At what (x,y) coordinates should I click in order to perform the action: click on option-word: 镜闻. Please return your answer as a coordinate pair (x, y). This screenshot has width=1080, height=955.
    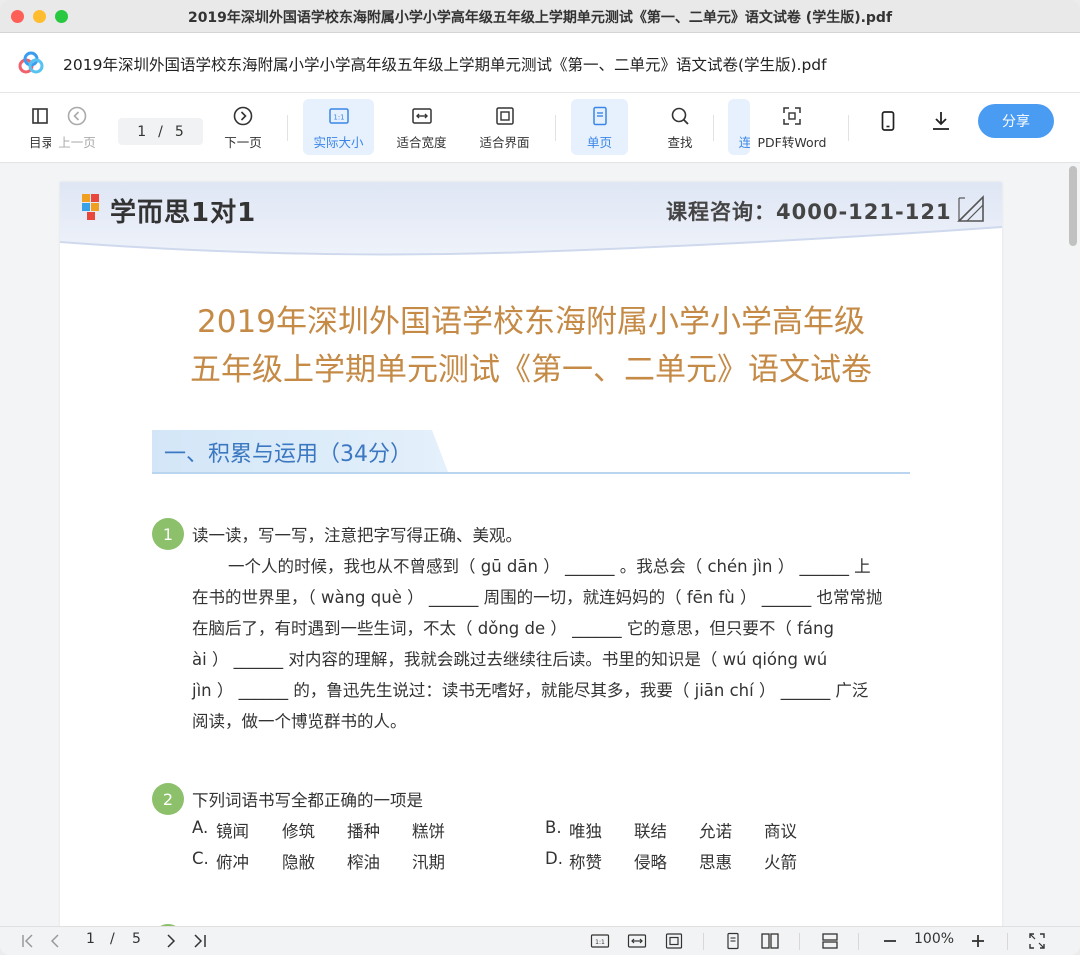
    Looking at the image, I should click on (232, 831).